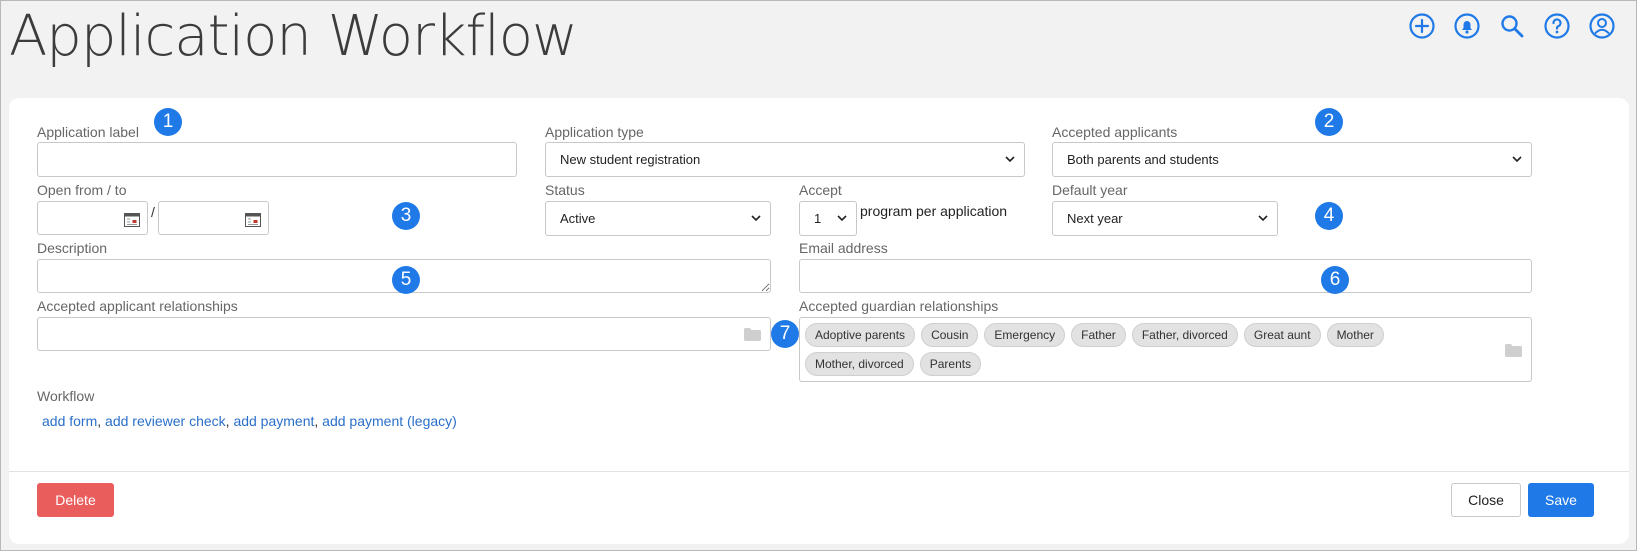  What do you see at coordinates (66, 396) in the screenshot?
I see `workflow-label: Workflow` at bounding box center [66, 396].